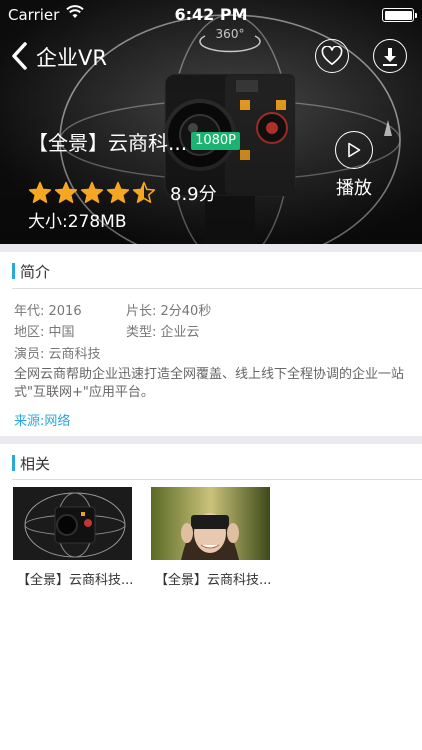 The height and width of the screenshot is (750, 422). I want to click on related-thumbnail-vr-headset, so click(210, 523).